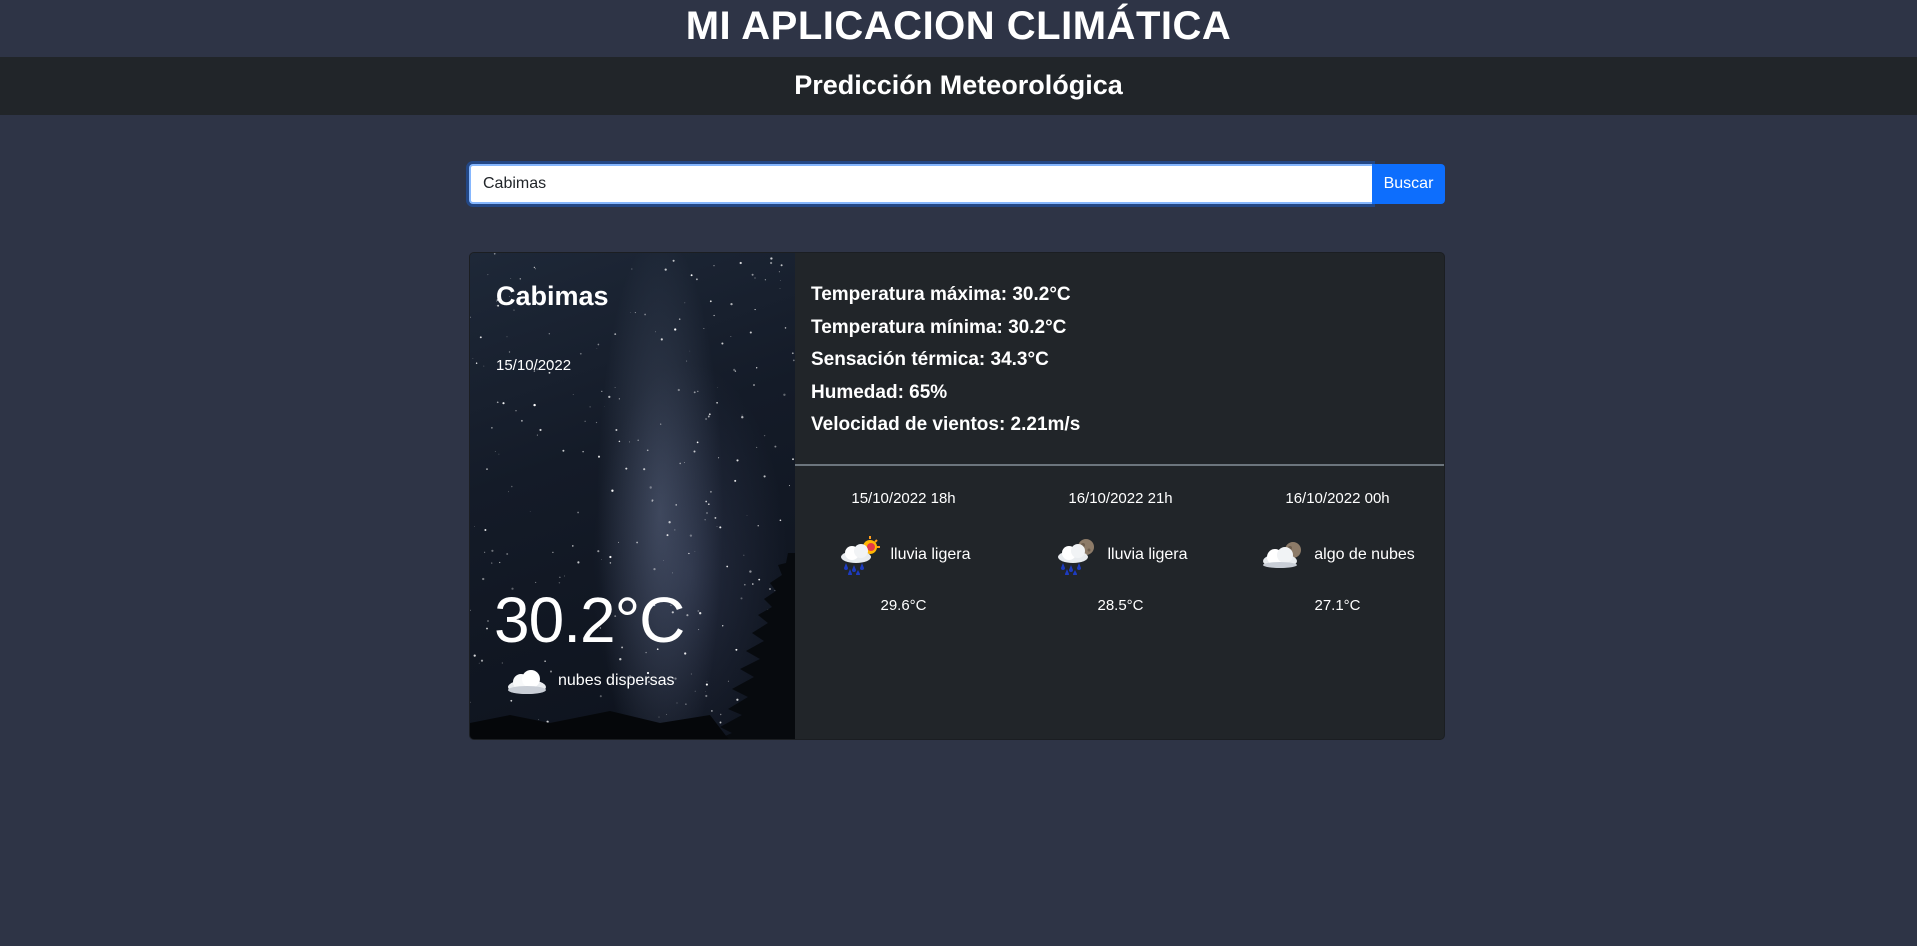 This screenshot has width=1917, height=951. What do you see at coordinates (616, 680) in the screenshot?
I see `current-condition-label: nubes dispersas` at bounding box center [616, 680].